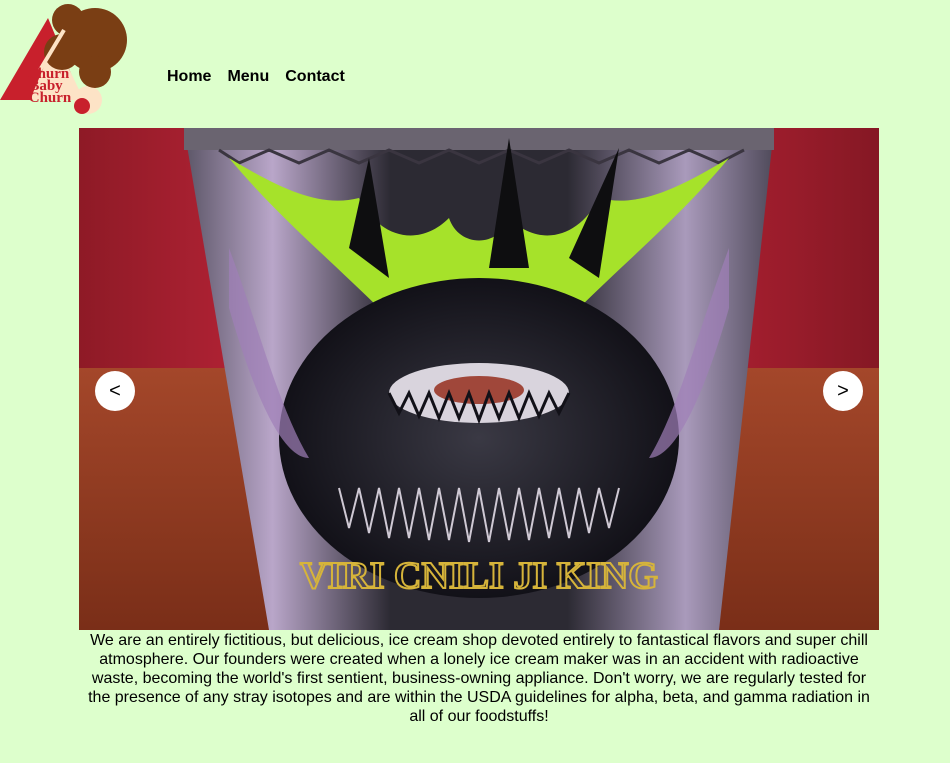 The width and height of the screenshot is (950, 763). I want to click on logo-text-line-3: Churn, so click(50, 98).